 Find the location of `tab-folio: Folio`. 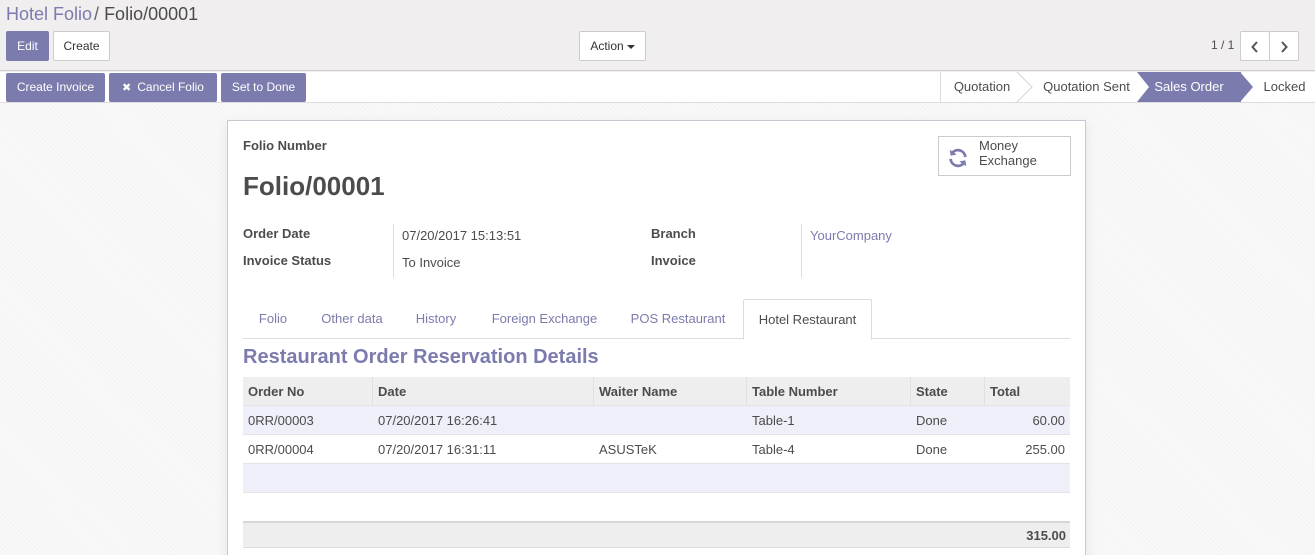

tab-folio: Folio is located at coordinates (273, 319).